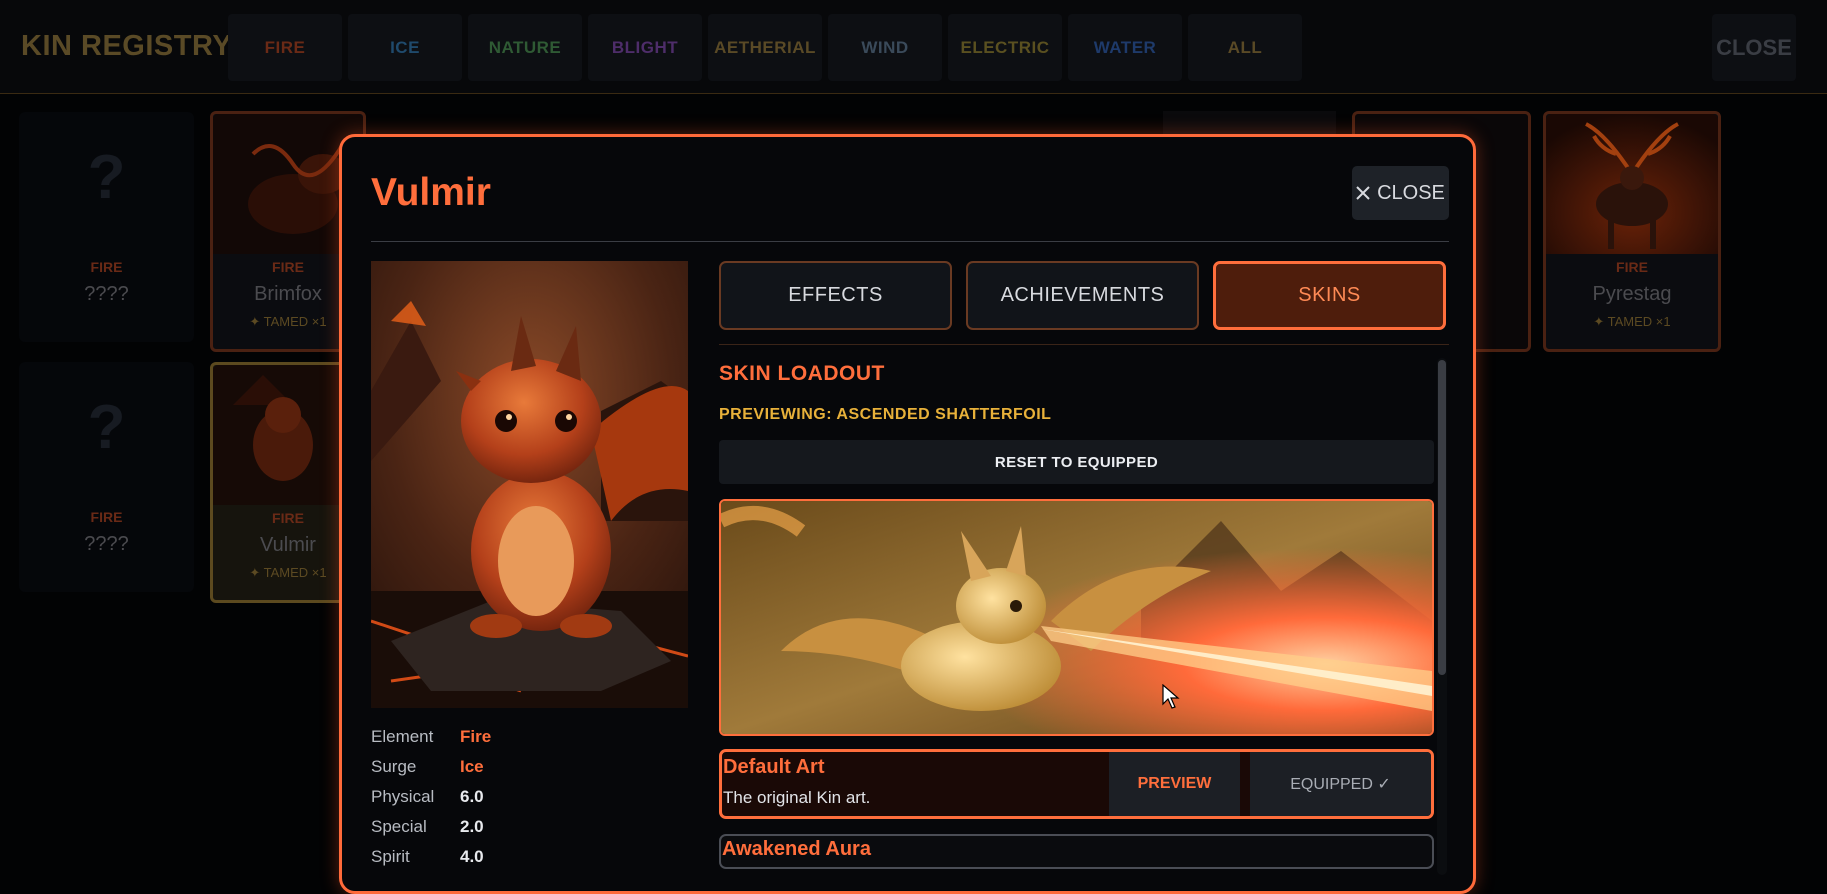  What do you see at coordinates (431, 767) in the screenshot?
I see `stat-surge: Surge Ice` at bounding box center [431, 767].